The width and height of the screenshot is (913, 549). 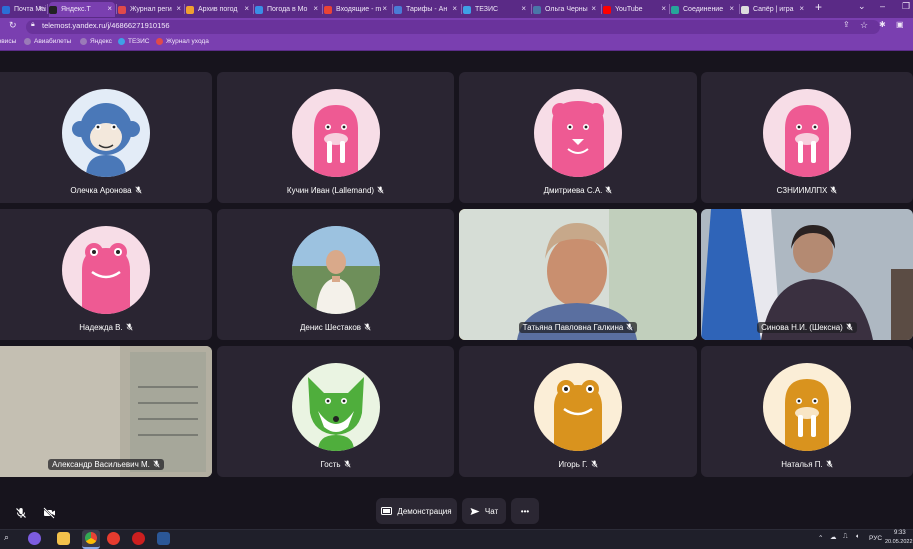 What do you see at coordinates (882, 24) in the screenshot?
I see `extensions-icon: ✱` at bounding box center [882, 24].